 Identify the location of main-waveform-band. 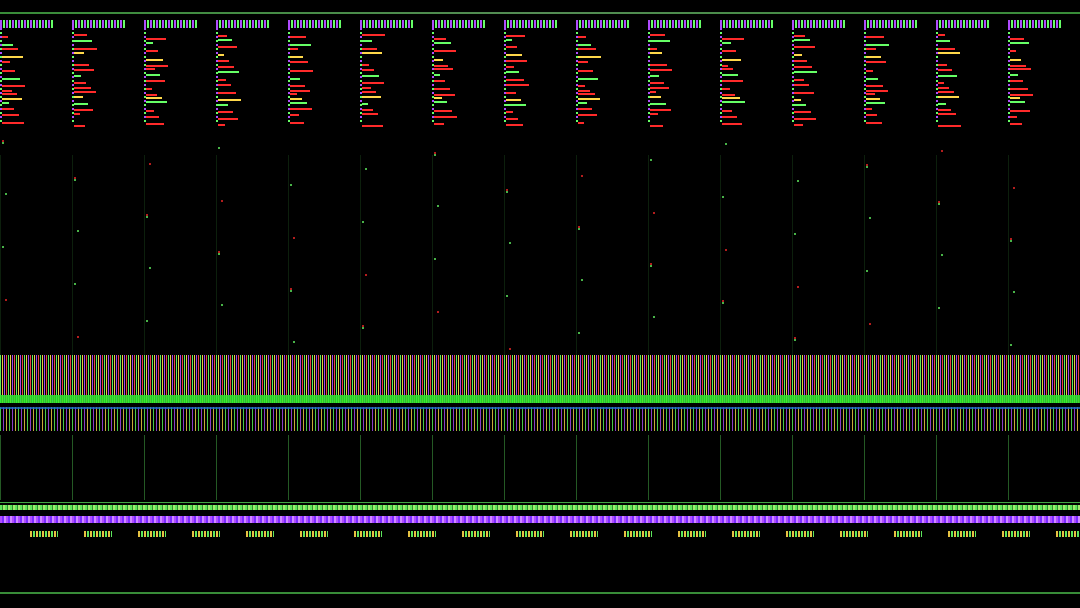
(540, 379).